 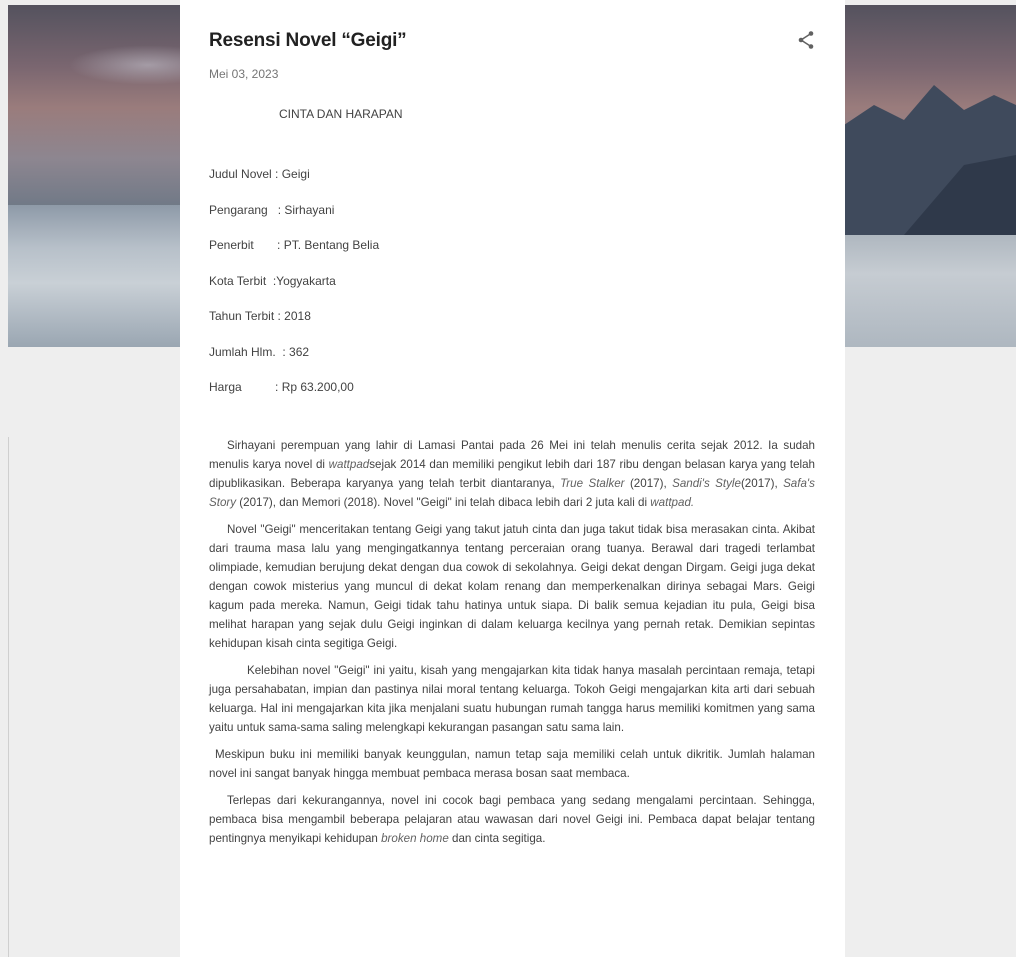 What do you see at coordinates (328, 245) in the screenshot?
I see `detail-value: : PT. Bentang Belia` at bounding box center [328, 245].